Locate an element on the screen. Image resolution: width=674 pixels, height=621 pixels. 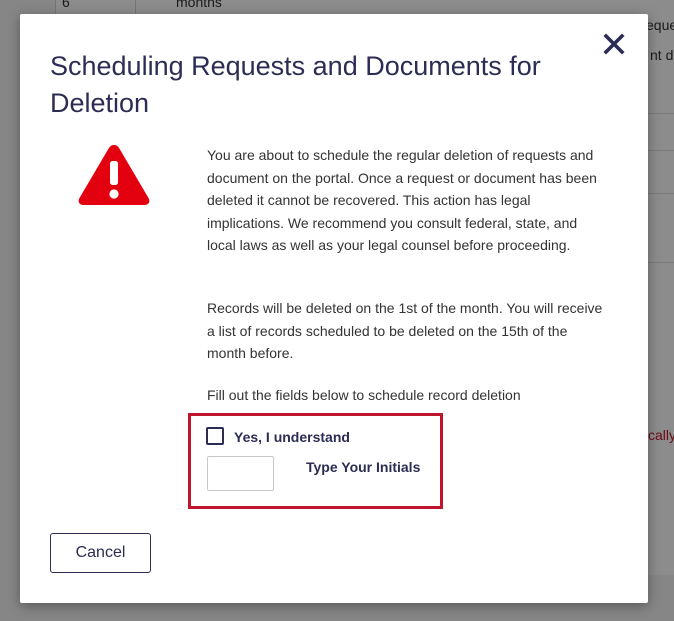
understand-checkbox-label: Yes, I understand is located at coordinates (292, 437).